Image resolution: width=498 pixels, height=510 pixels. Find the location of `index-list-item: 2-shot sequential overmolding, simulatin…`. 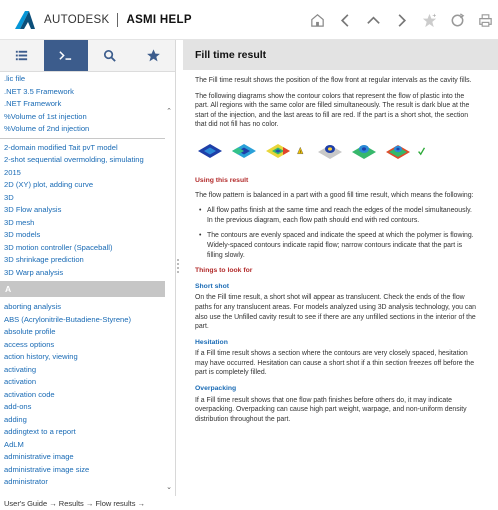

index-list-item: 2-shot sequential overmolding, simulatin… is located at coordinates (82, 160).